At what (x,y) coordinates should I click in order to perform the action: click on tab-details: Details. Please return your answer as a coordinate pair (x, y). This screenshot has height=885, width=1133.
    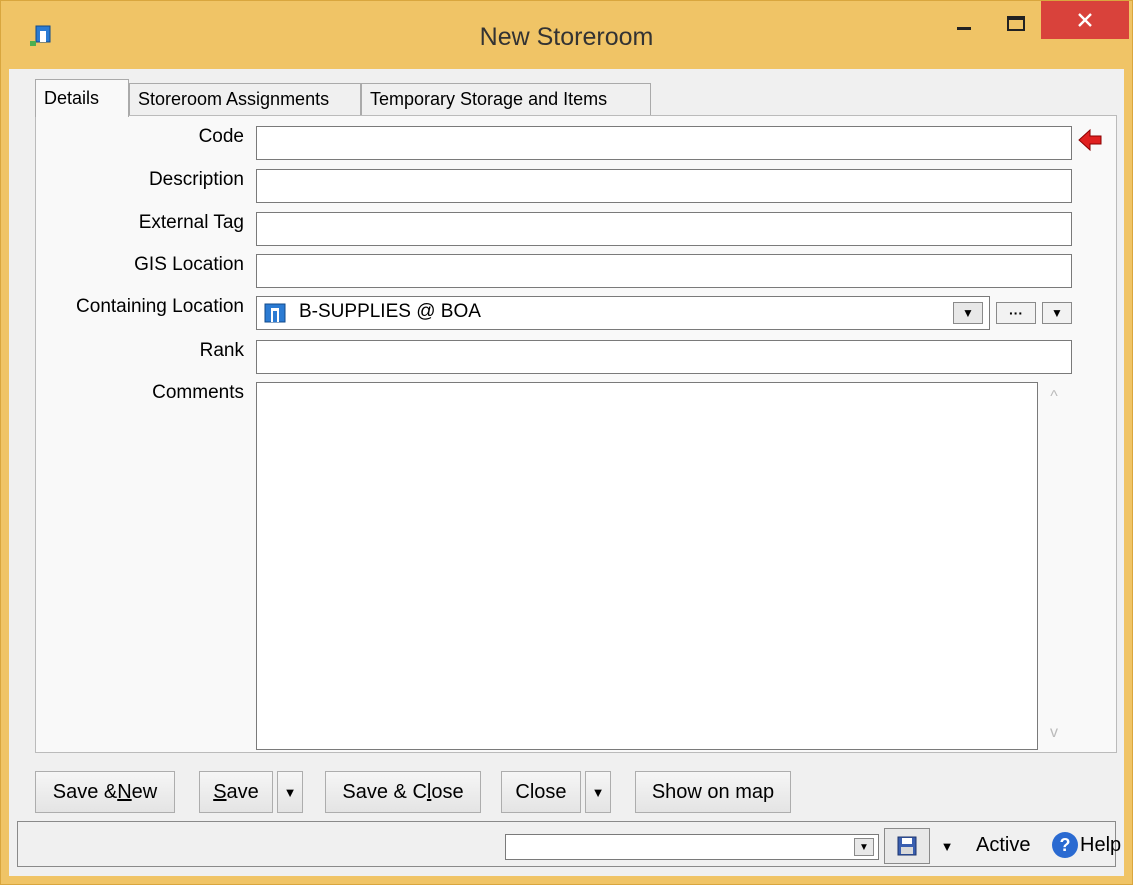
    Looking at the image, I should click on (82, 98).